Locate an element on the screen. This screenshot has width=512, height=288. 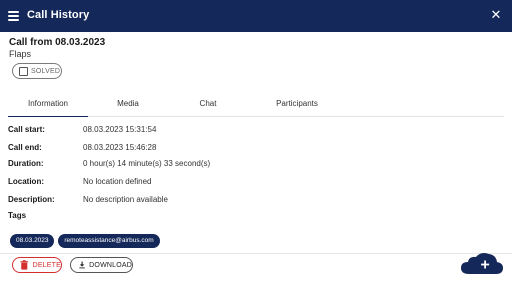
download-label: DOWNLOAD is located at coordinates (110, 265).